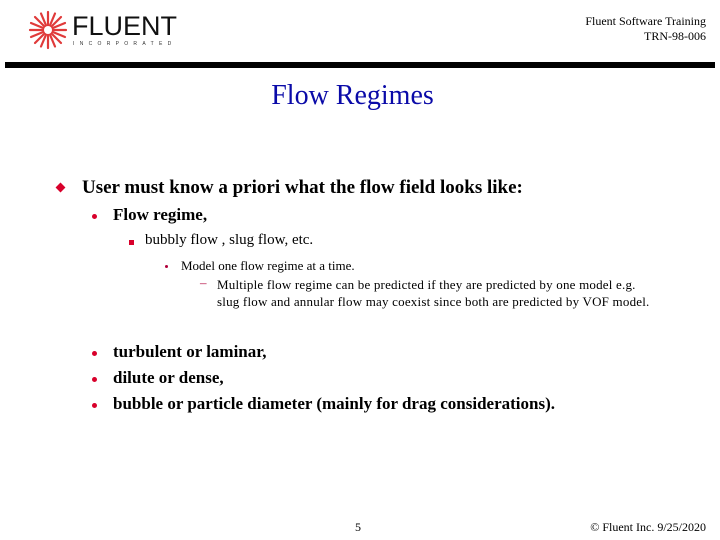  What do you see at coordinates (125, 26) in the screenshot?
I see `logo-wordmark: FLUENT` at bounding box center [125, 26].